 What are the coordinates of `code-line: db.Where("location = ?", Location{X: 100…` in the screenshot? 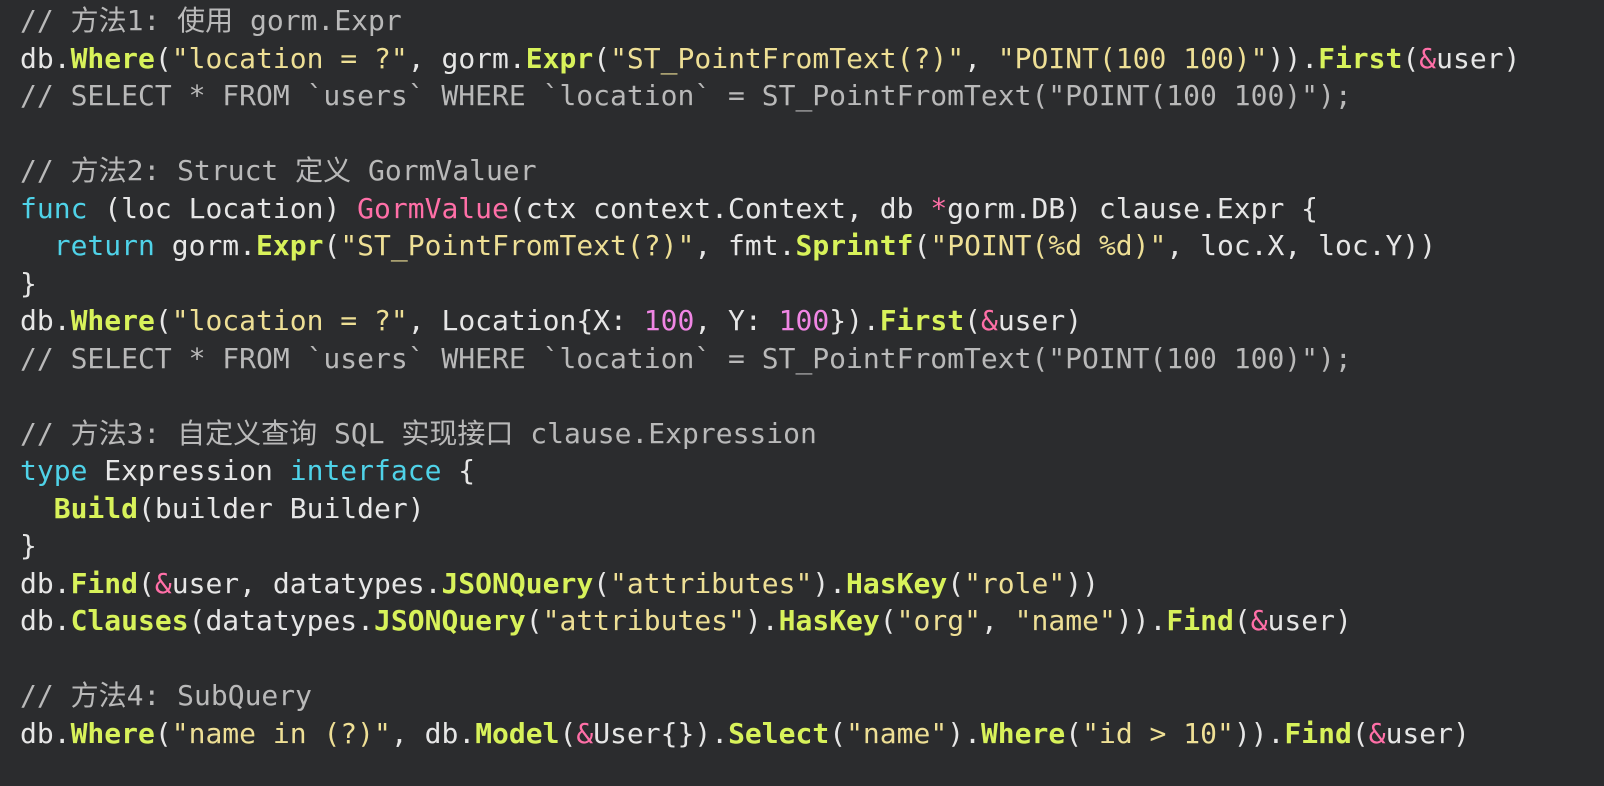 It's located at (770, 321).